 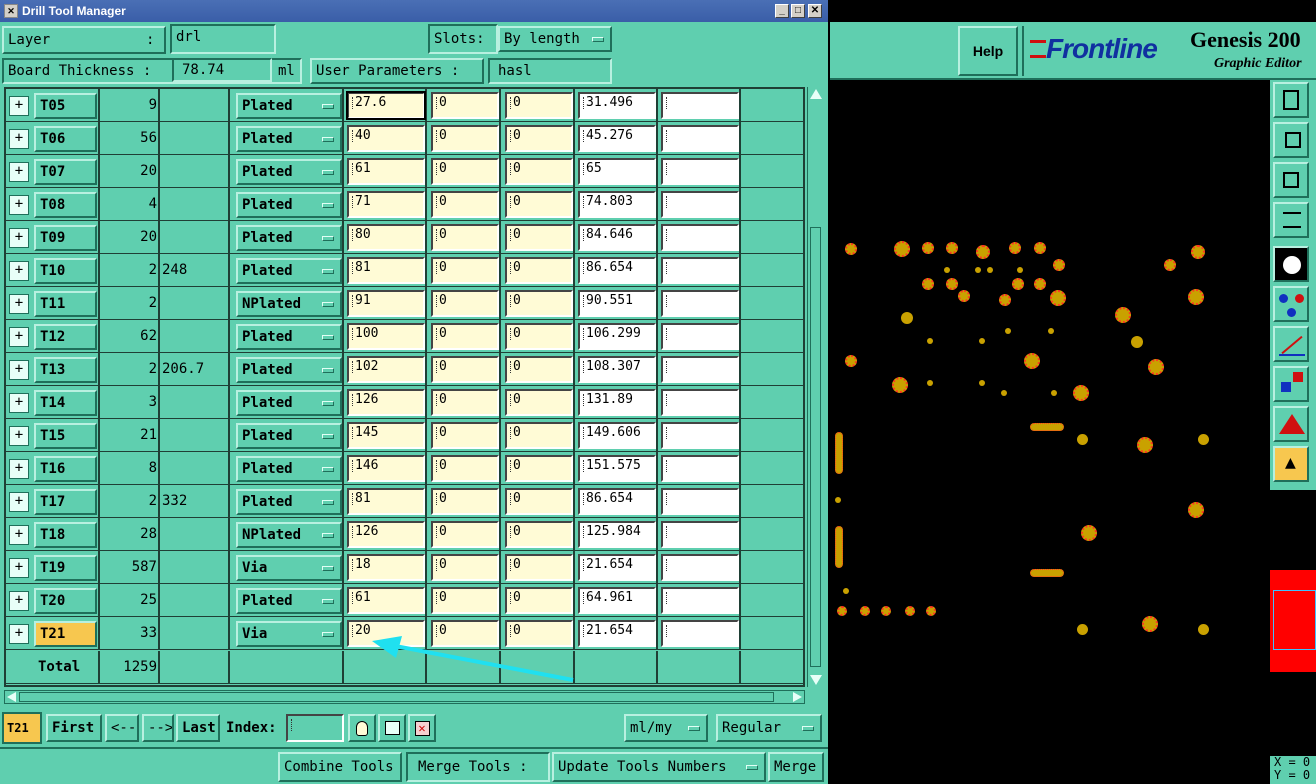 I want to click on table-row: + T16 8 Plated 146 0 0 151.575, so click(x=404, y=468).